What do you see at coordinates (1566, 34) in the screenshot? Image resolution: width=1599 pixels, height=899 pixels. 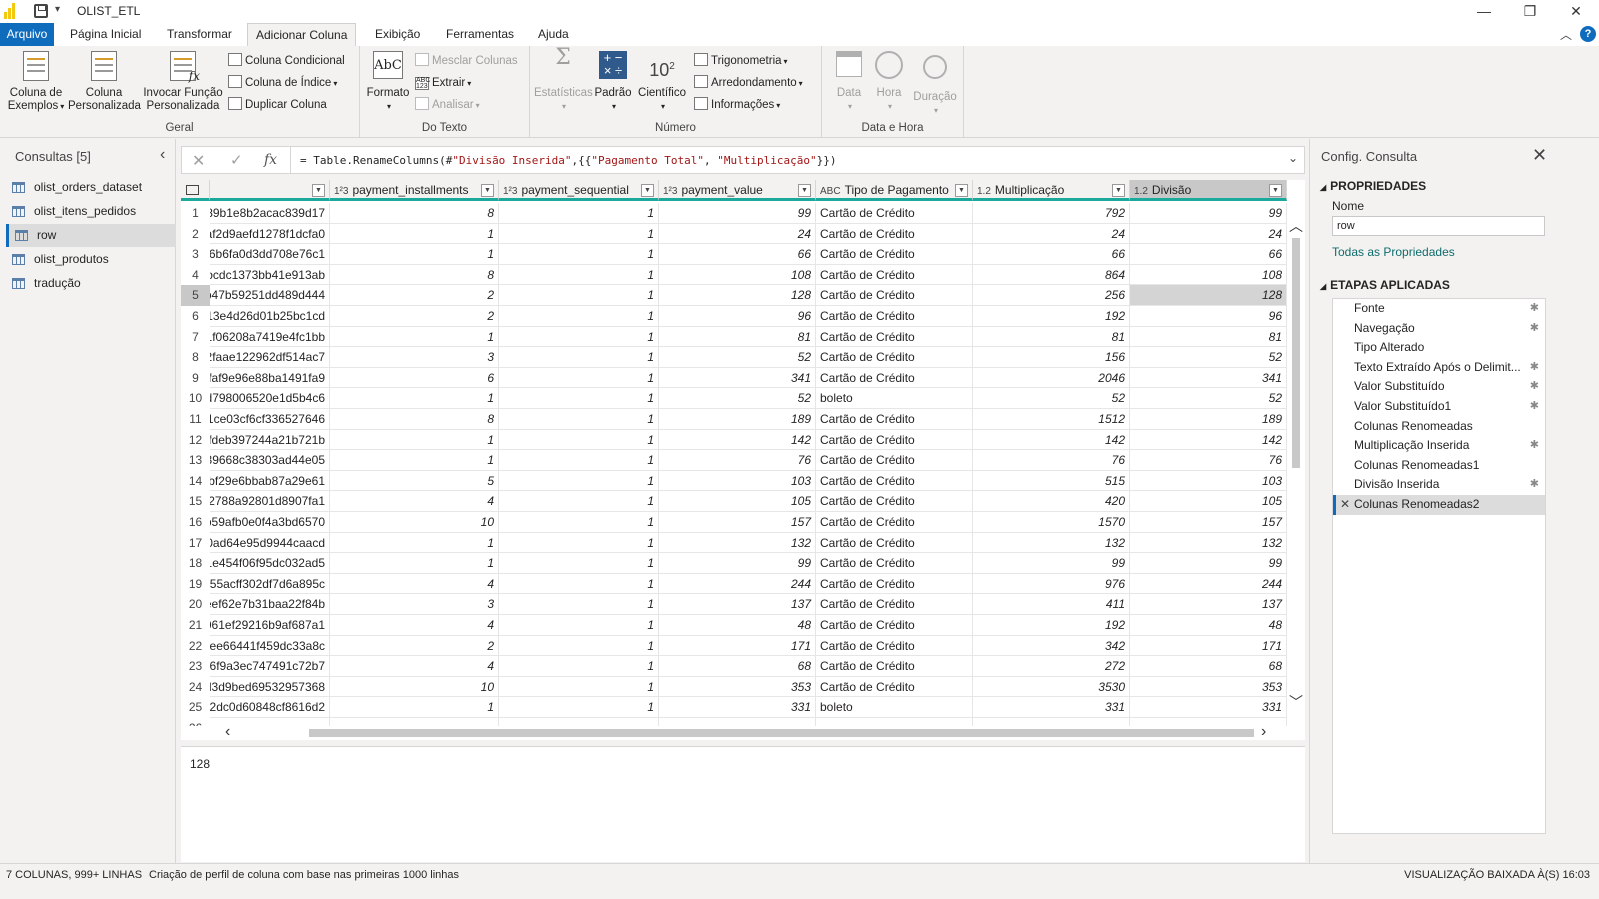 I see `collapse-ribbon-icon: ︿` at bounding box center [1566, 34].